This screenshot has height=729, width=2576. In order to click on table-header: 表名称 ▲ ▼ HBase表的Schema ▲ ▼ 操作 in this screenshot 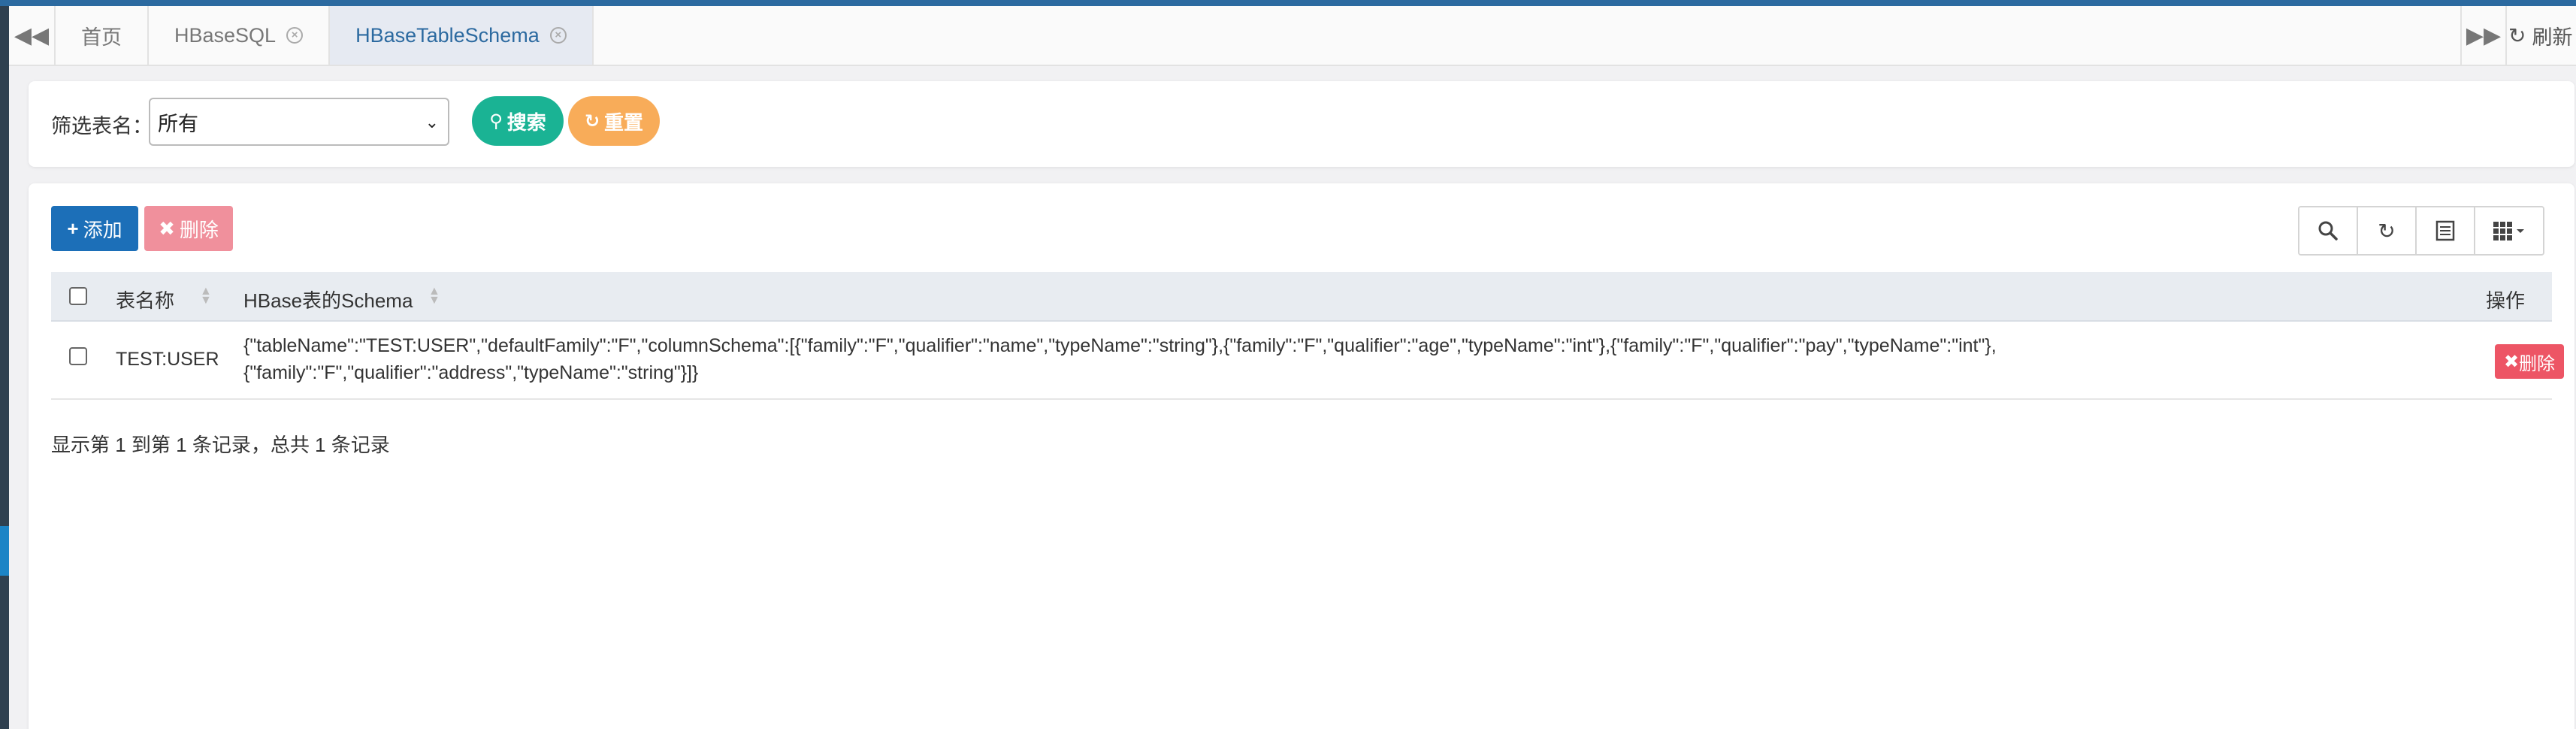, I will do `click(1301, 297)`.